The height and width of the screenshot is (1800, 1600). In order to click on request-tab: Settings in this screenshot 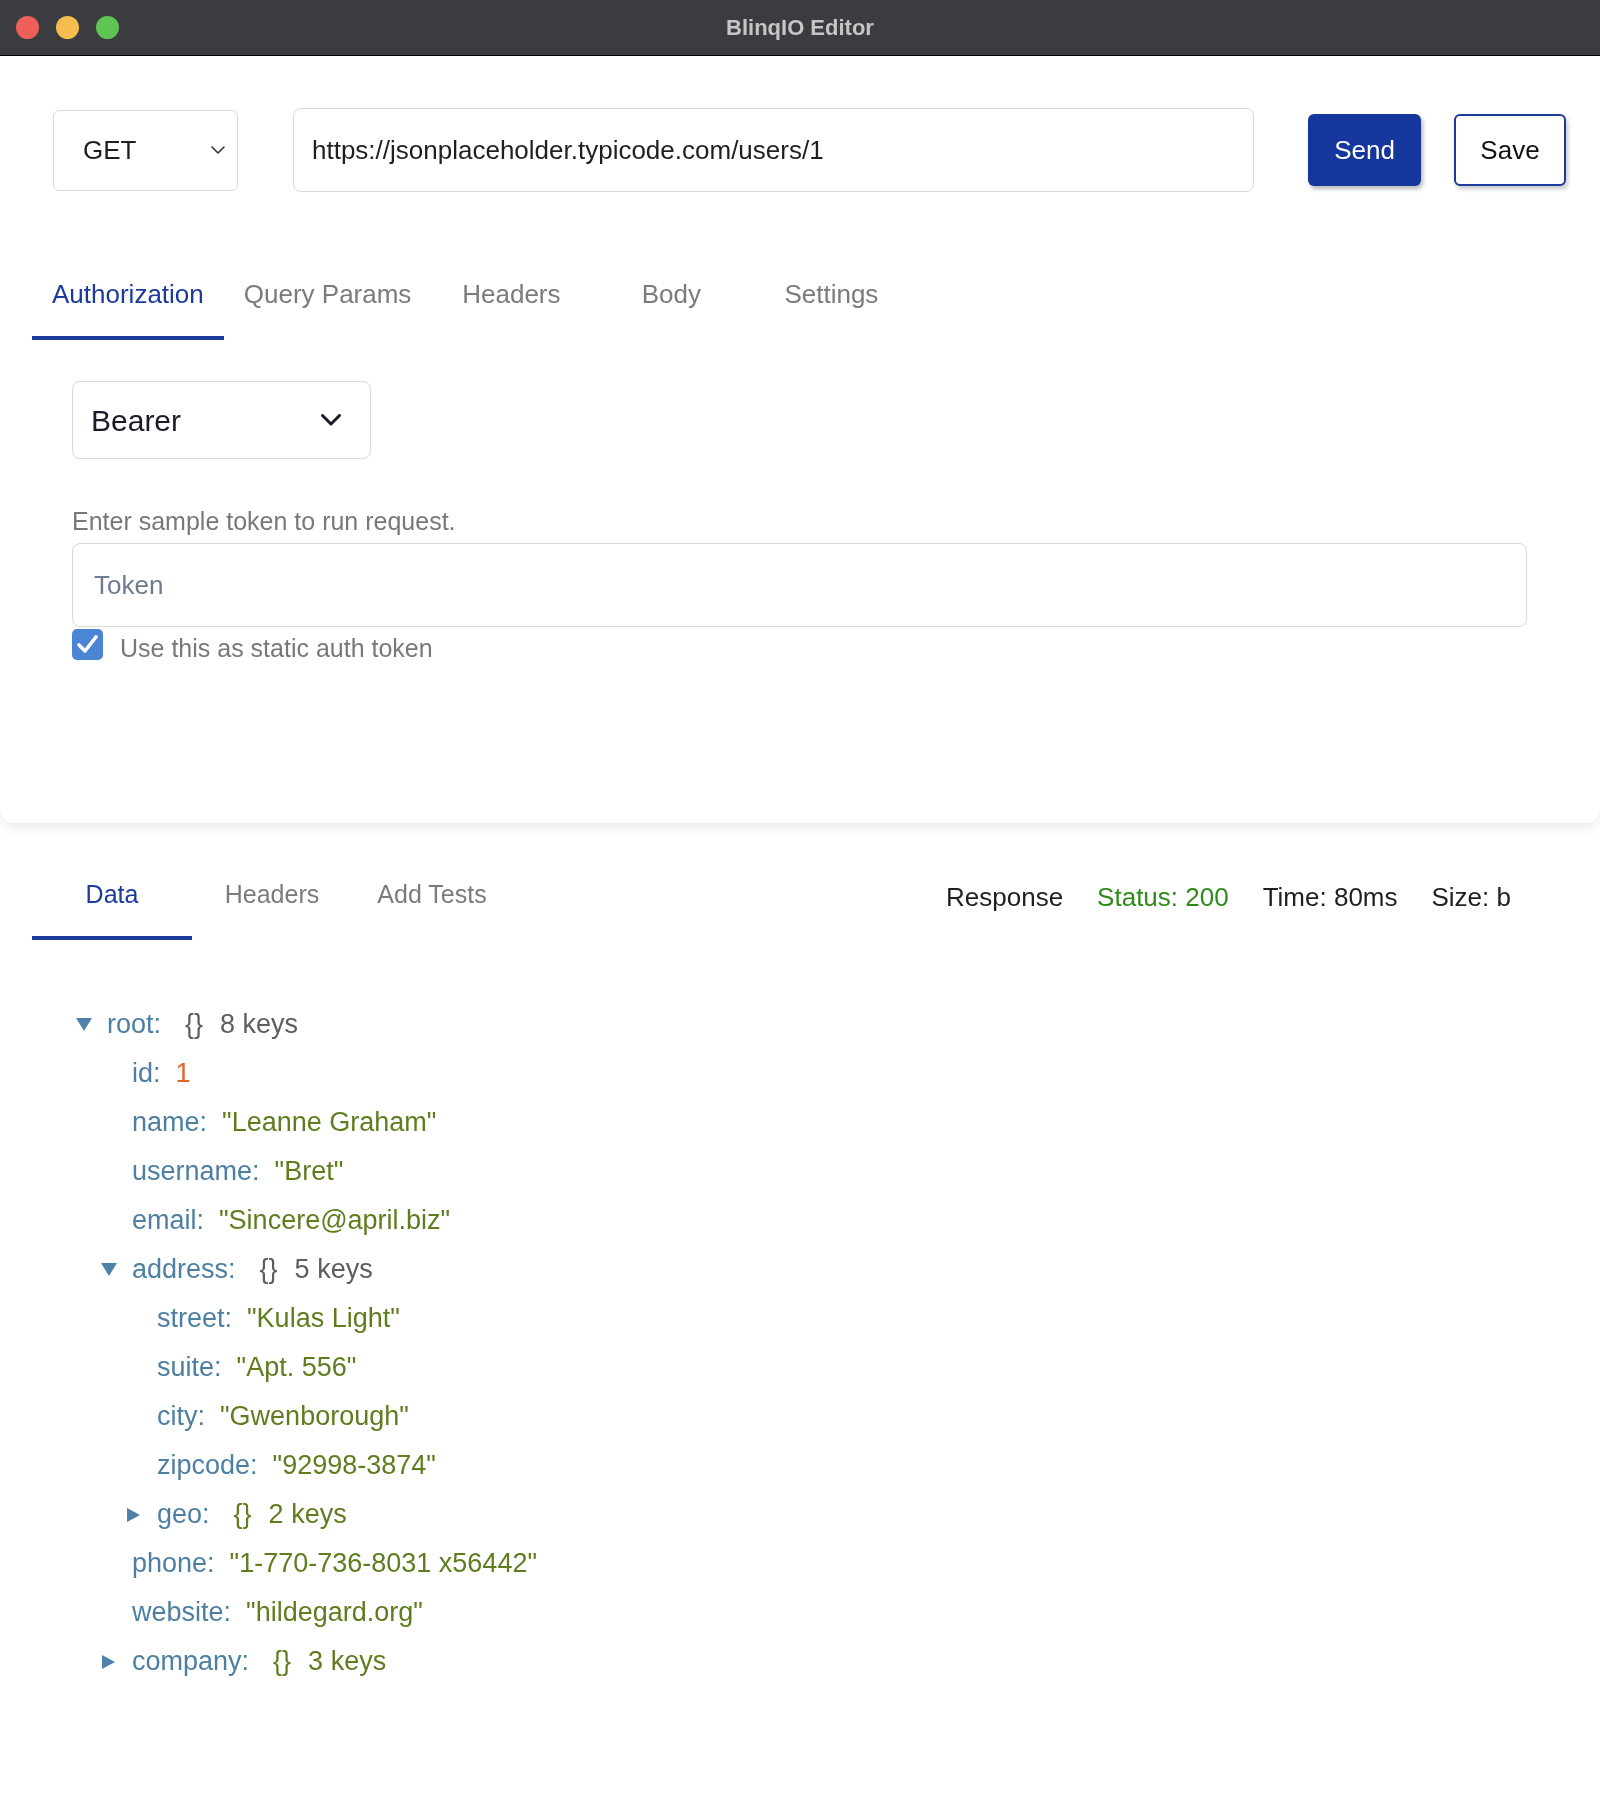, I will do `click(831, 296)`.